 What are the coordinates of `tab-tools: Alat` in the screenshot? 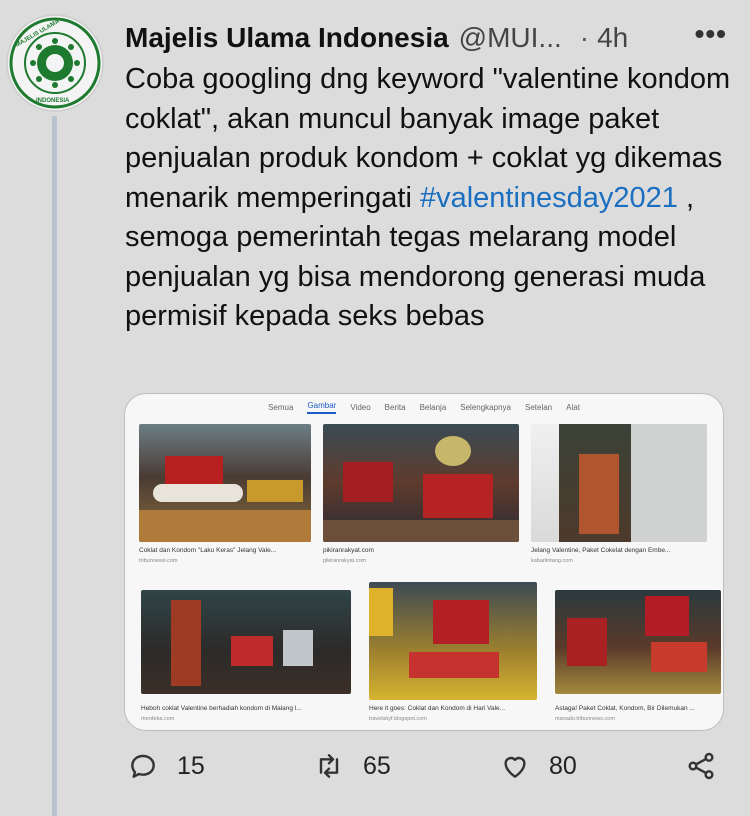 It's located at (573, 407).